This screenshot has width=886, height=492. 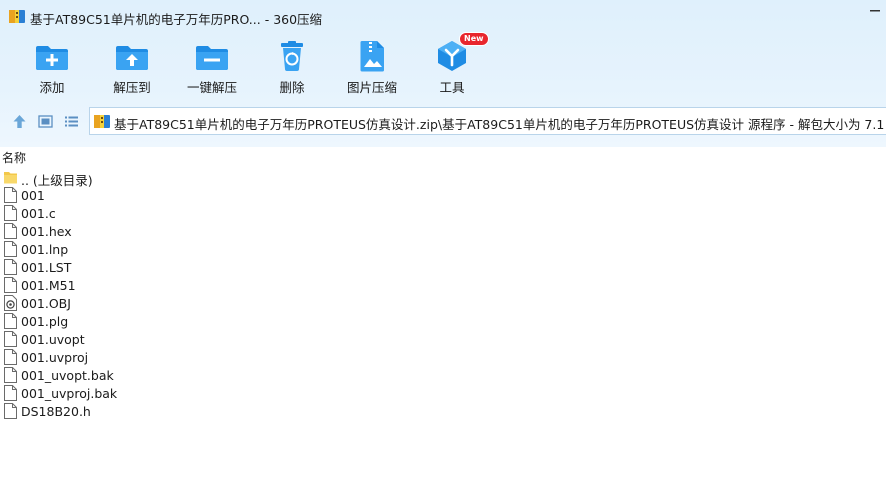 What do you see at coordinates (443, 411) in the screenshot?
I see `list-item: DS18B20.h` at bounding box center [443, 411].